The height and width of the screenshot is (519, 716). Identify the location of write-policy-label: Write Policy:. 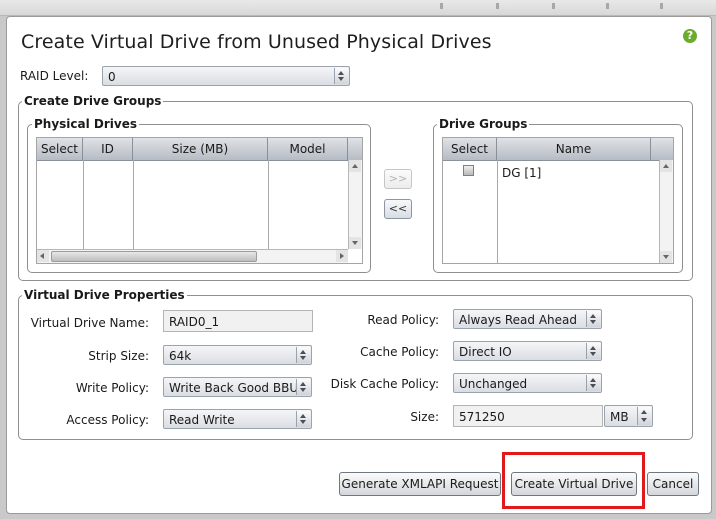
(112, 388).